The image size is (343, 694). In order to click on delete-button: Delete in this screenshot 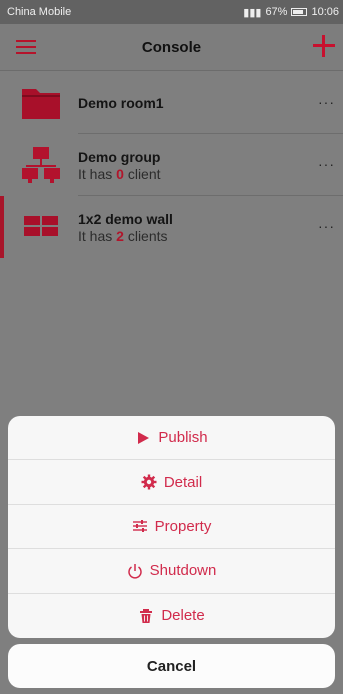, I will do `click(171, 616)`.